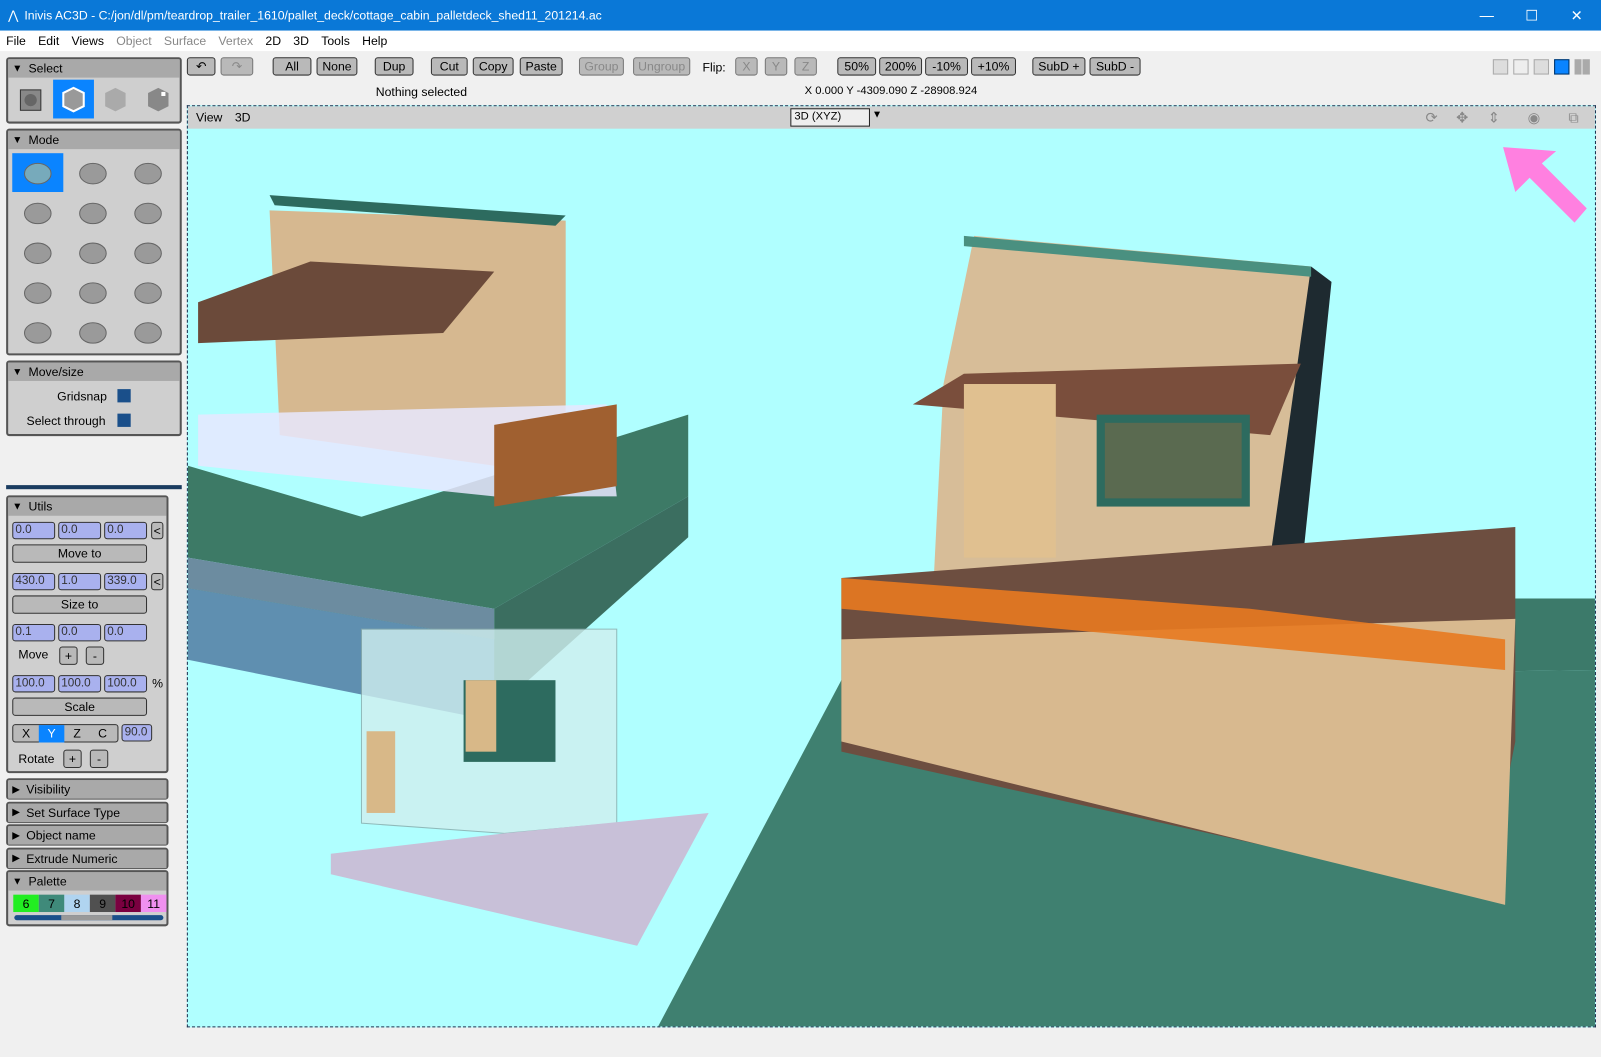 This screenshot has height=1057, width=1601. Describe the element at coordinates (292, 66) in the screenshot. I see `select-all-button: All` at that location.